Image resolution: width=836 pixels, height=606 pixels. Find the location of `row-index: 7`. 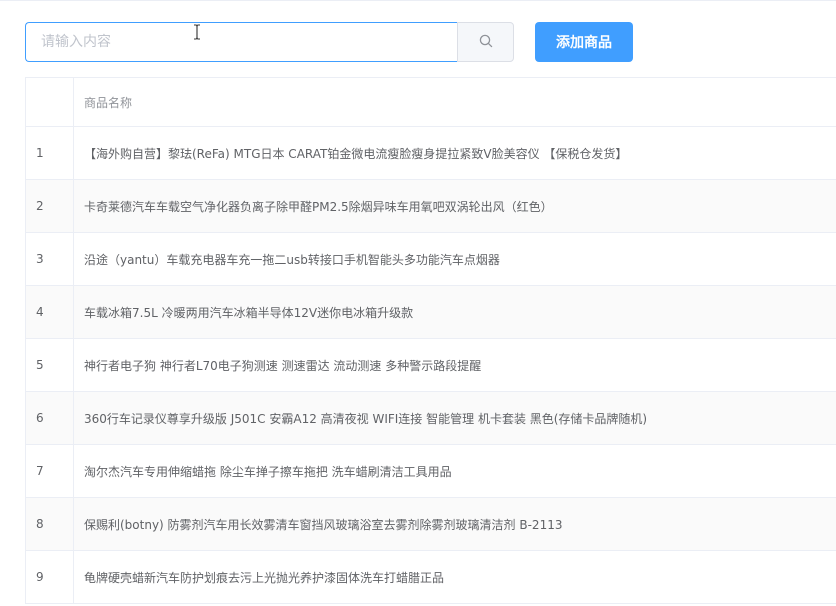

row-index: 7 is located at coordinates (50, 471).